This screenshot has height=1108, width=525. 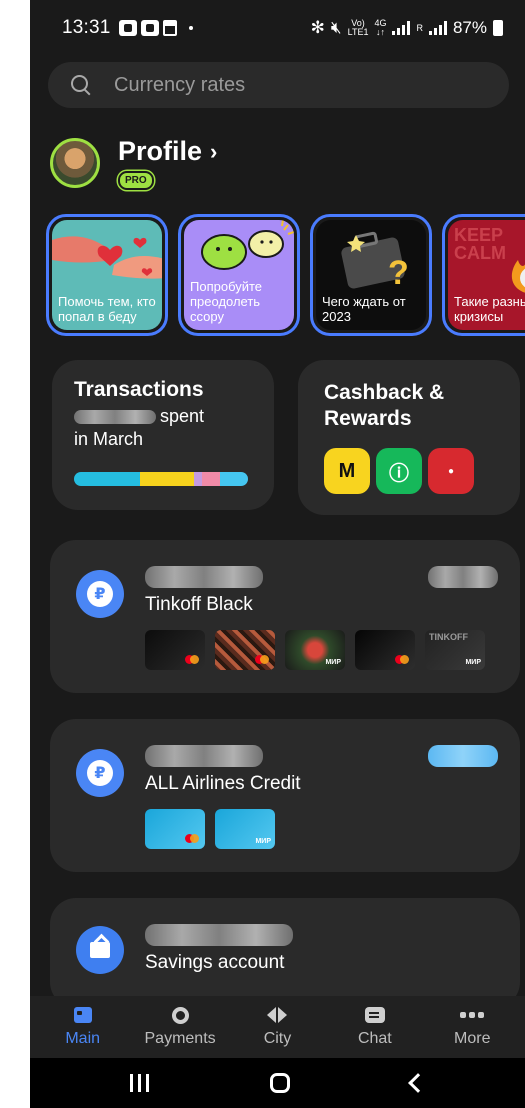 I want to click on story-caption: Такие разные кризисы, so click(x=489, y=309).